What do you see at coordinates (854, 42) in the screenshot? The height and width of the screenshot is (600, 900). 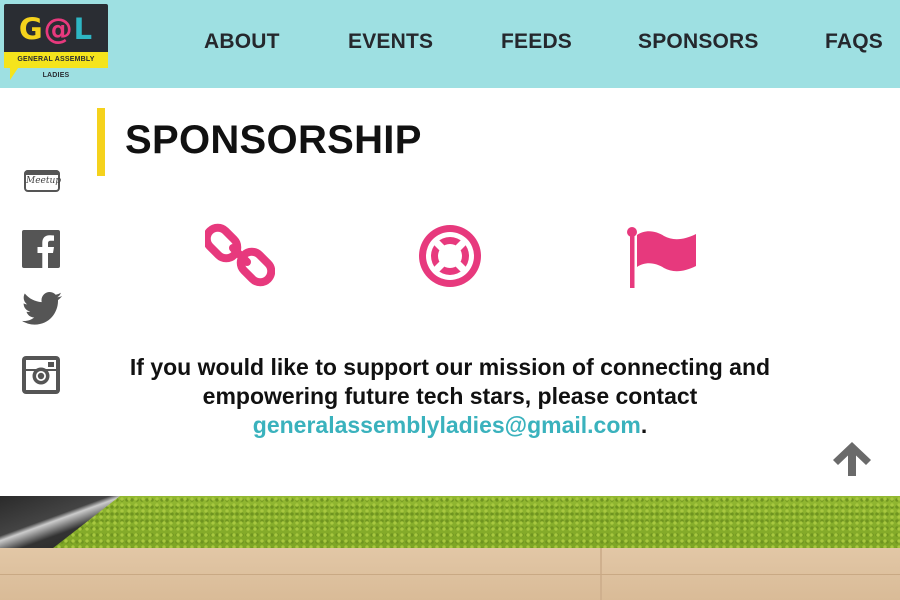 I see `nav-item-faqs: FAQS` at bounding box center [854, 42].